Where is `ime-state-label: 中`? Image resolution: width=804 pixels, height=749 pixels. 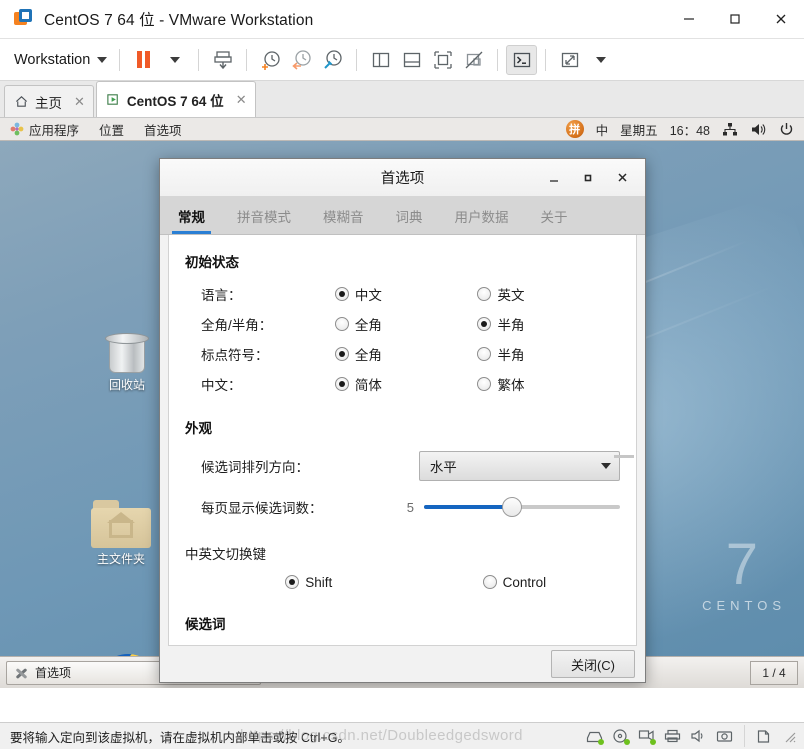 ime-state-label: 中 is located at coordinates (602, 129).